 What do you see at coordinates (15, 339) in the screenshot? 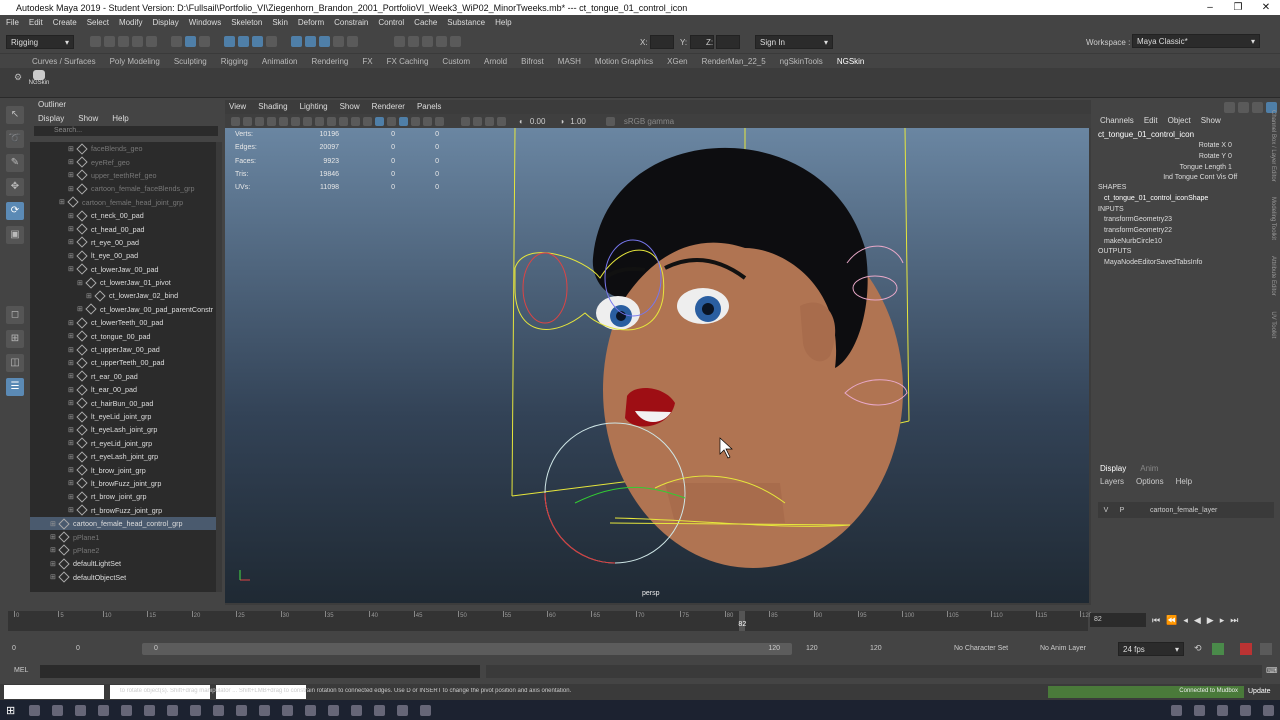
I see `four-pane-layout-icon: ⊞` at bounding box center [15, 339].